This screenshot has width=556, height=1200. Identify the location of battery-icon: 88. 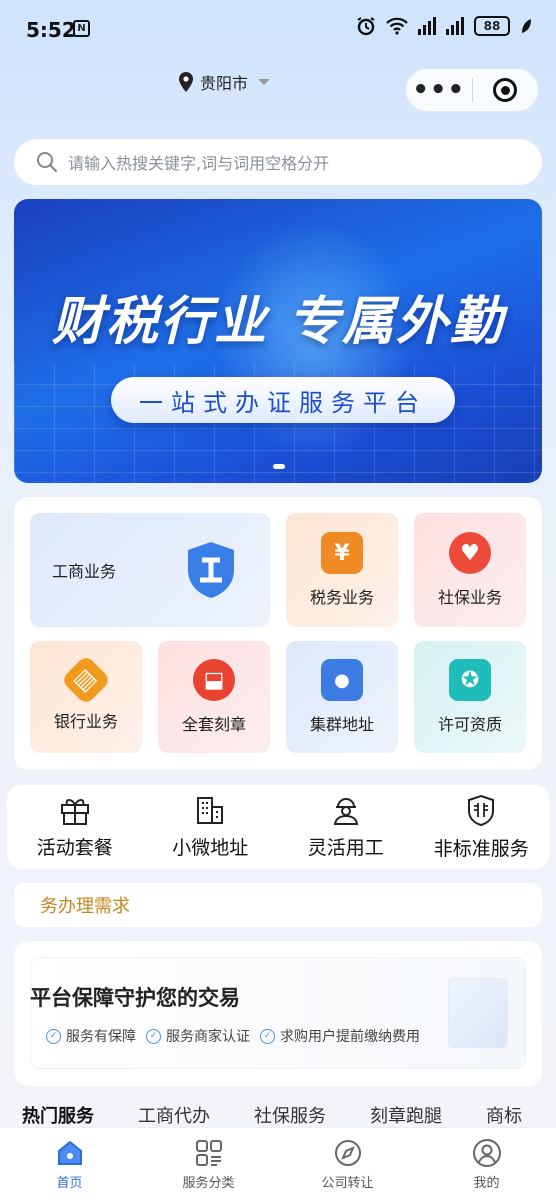
(492, 26).